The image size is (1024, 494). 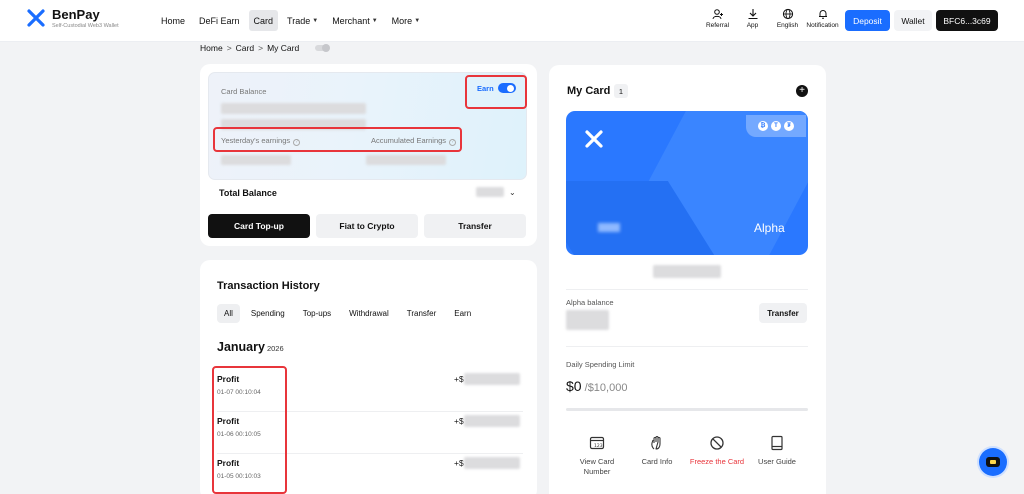 I want to click on header-tools: Referral App English Notification, so click(x=770, y=18).